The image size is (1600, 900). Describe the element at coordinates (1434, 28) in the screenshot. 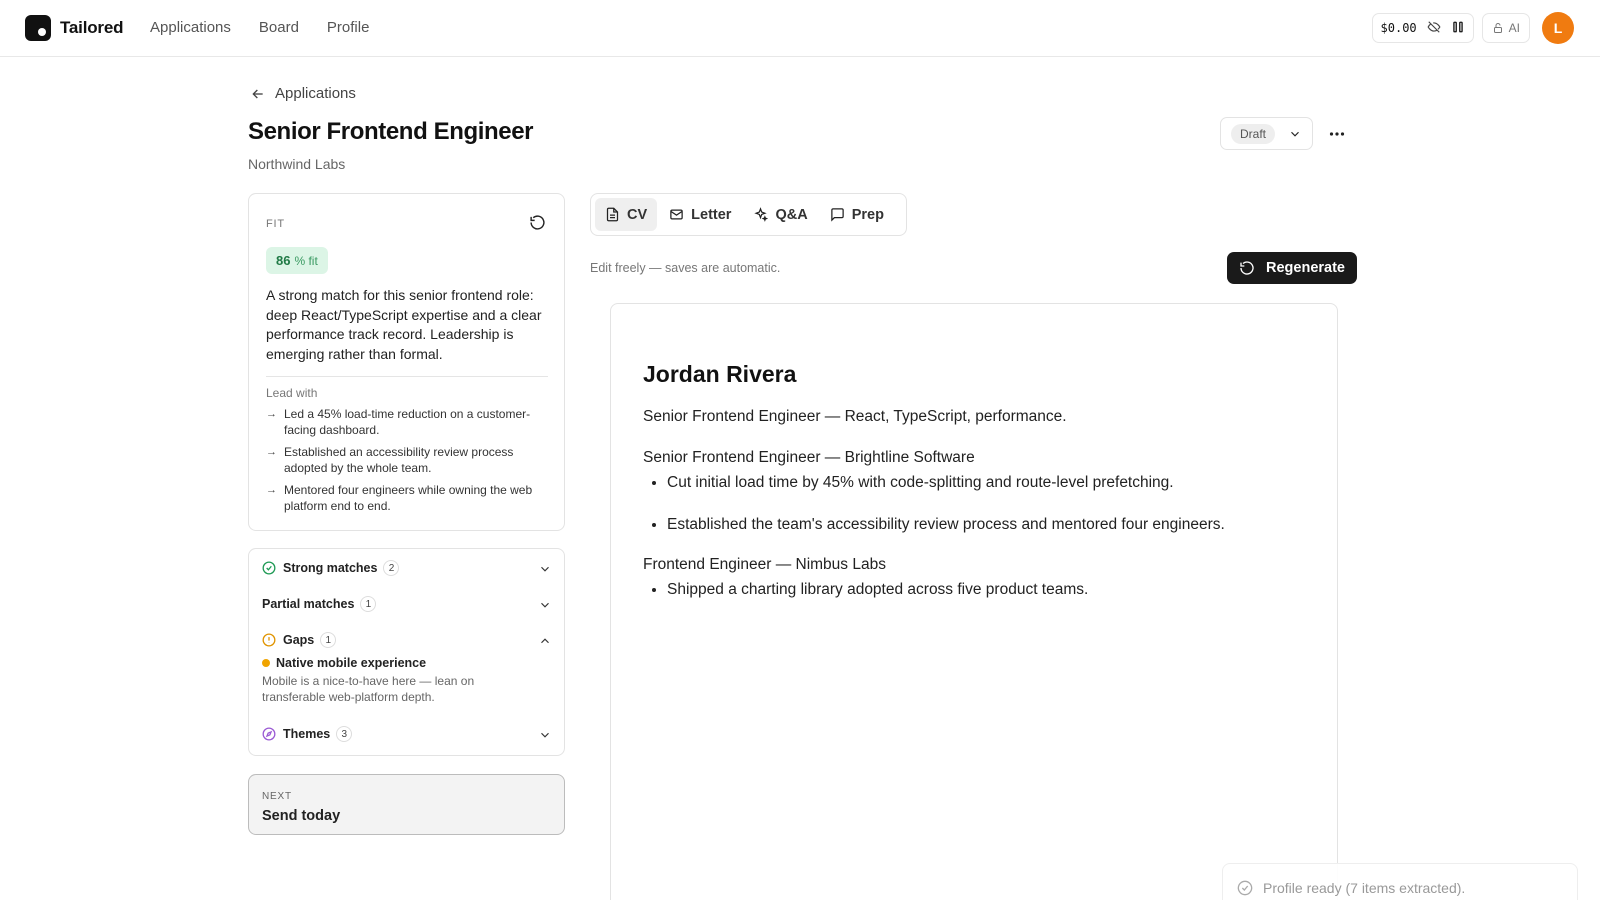

I see `eye-off-icon` at that location.